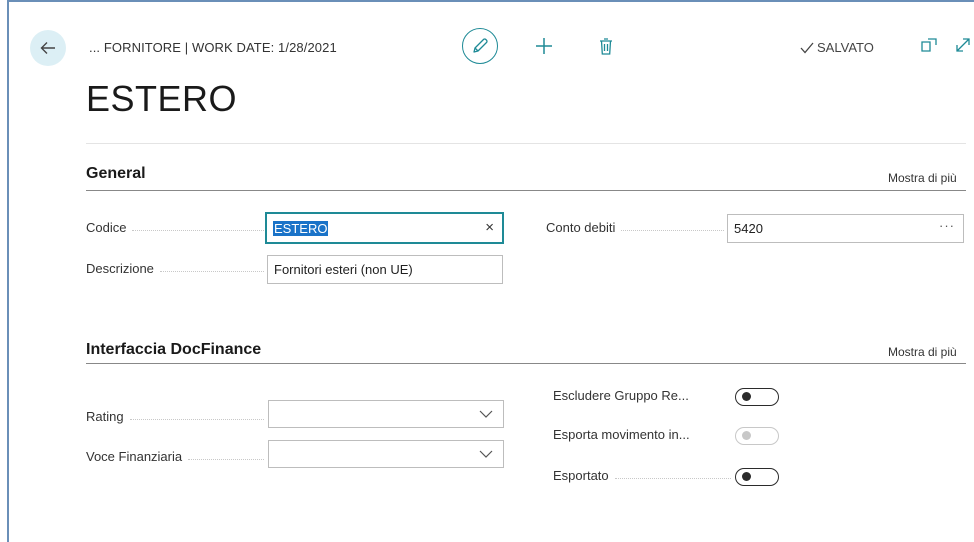 The image size is (974, 542). I want to click on clear-icon: ×, so click(489, 227).